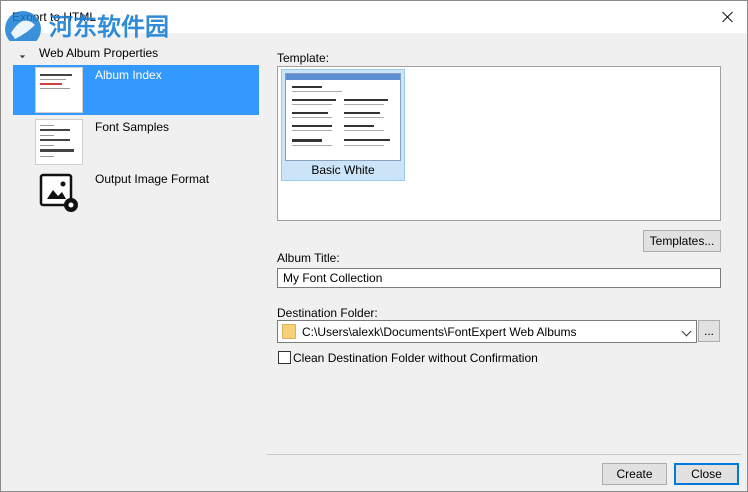  I want to click on expand-arrow-icon, so click(21, 54).